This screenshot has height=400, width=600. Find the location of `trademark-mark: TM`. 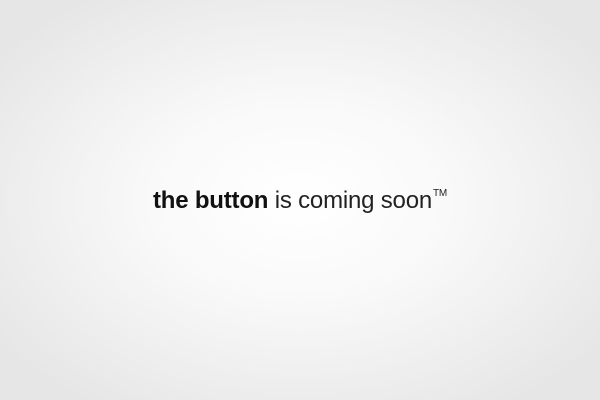

trademark-mark: TM is located at coordinates (440, 193).